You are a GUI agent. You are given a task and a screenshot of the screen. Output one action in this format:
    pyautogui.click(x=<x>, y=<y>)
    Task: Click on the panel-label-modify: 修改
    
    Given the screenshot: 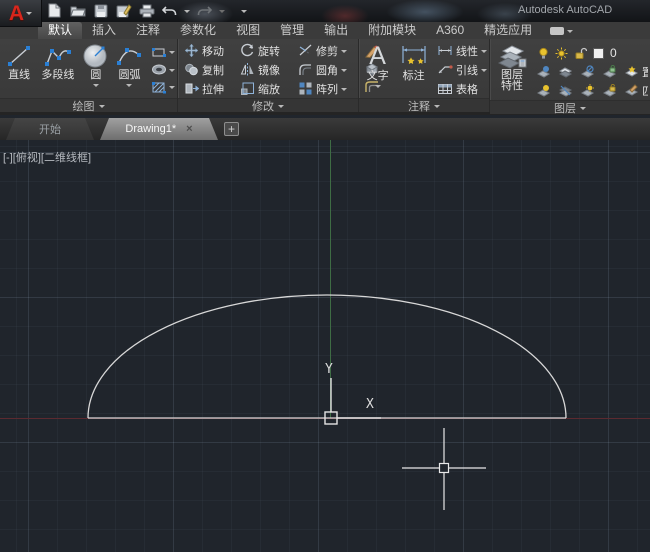 What is the action you would take?
    pyautogui.click(x=268, y=105)
    